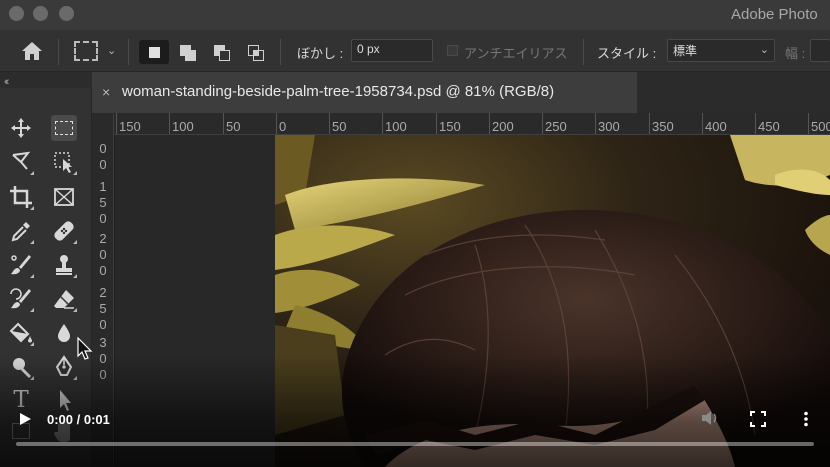  Describe the element at coordinates (721, 50) in the screenshot. I see `style-select: 標準 ⌄` at that location.